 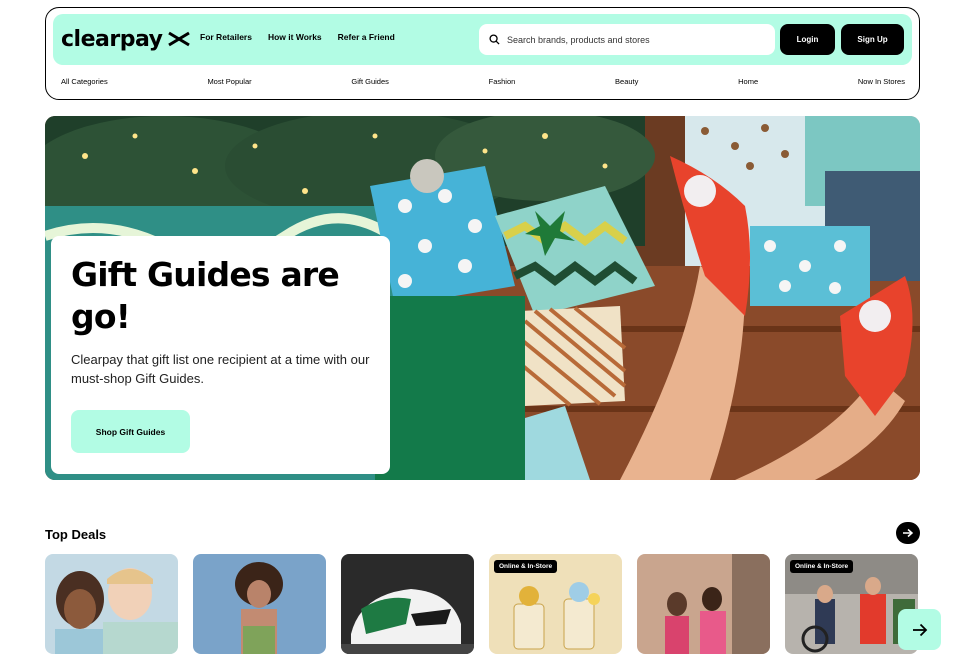 I want to click on clearpay-logo: clearpay, so click(x=126, y=39).